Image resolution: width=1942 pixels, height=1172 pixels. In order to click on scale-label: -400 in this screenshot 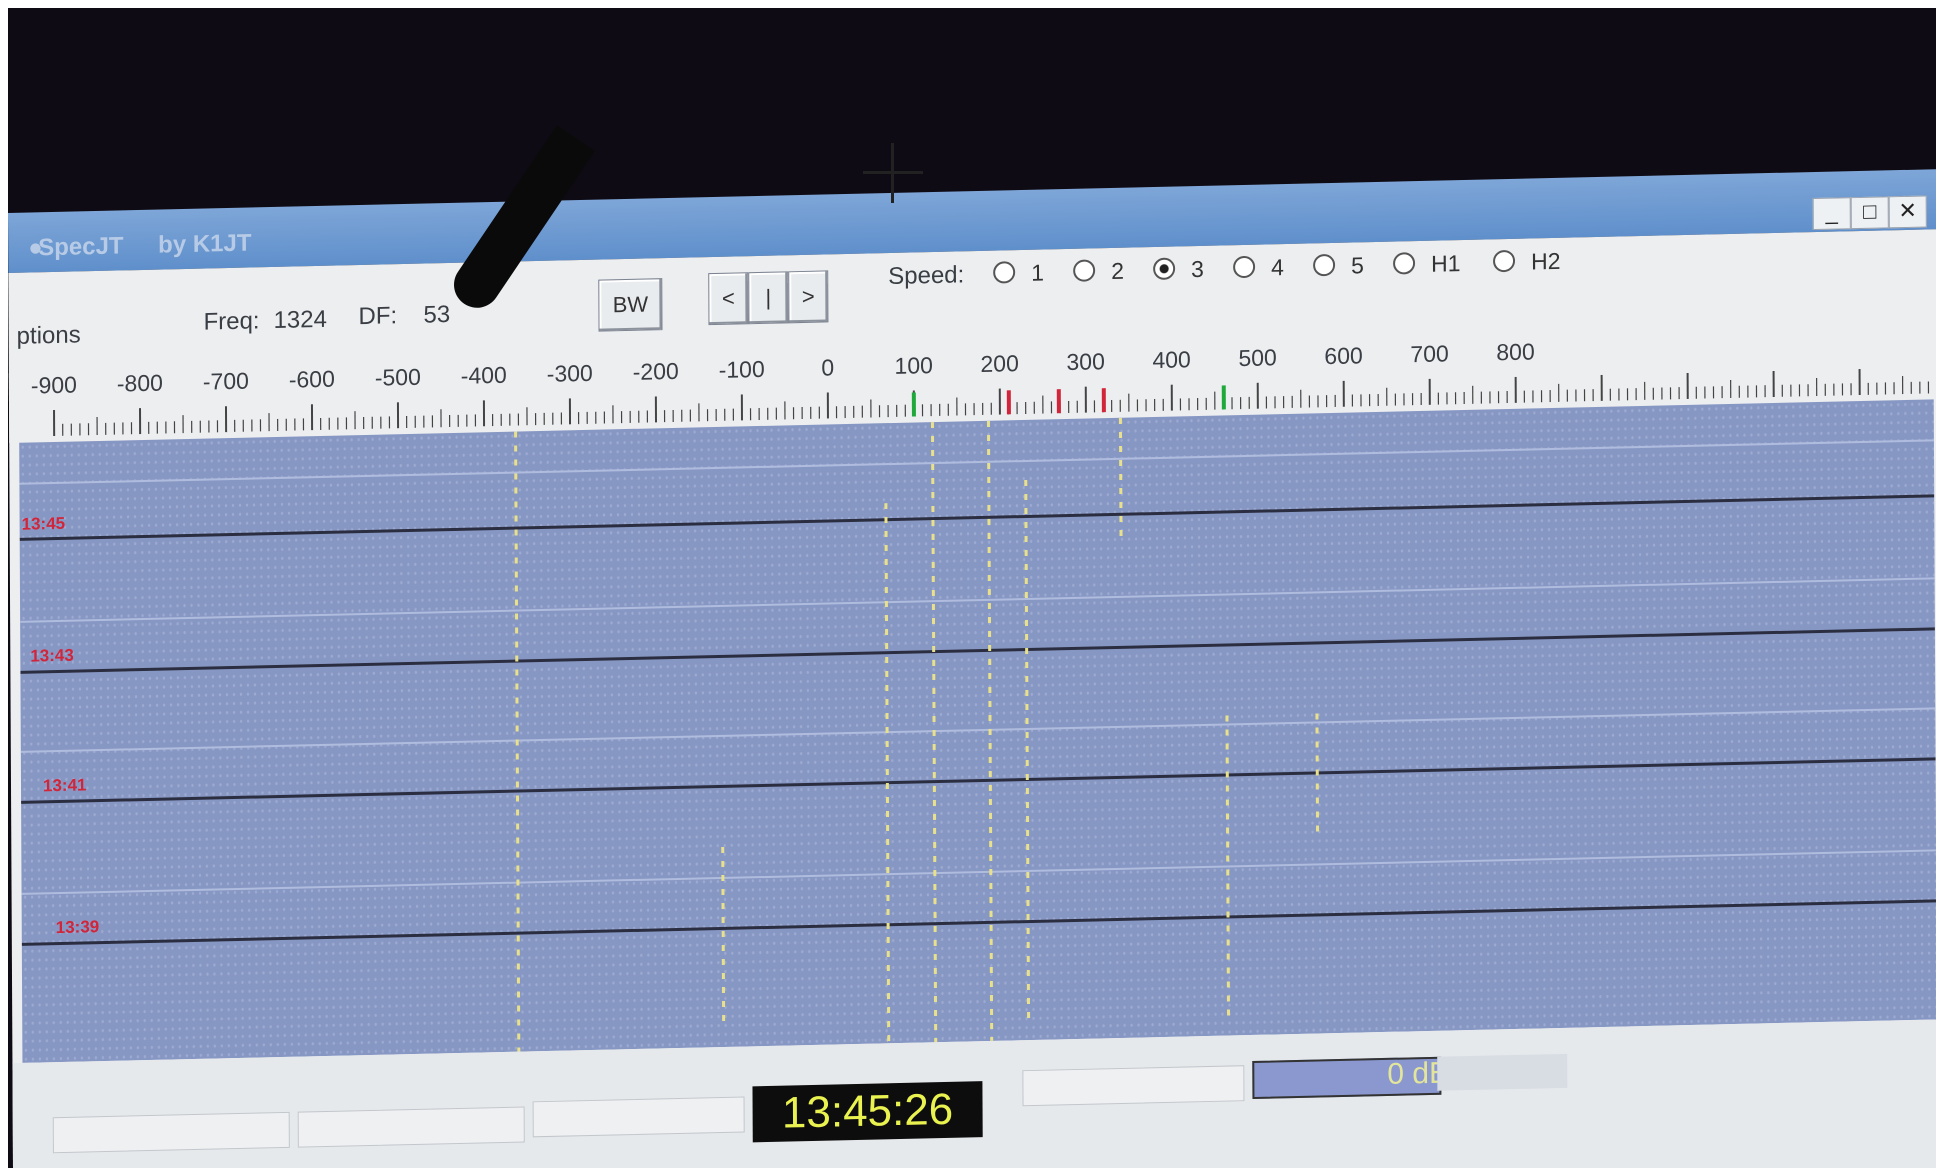, I will do `click(483, 375)`.